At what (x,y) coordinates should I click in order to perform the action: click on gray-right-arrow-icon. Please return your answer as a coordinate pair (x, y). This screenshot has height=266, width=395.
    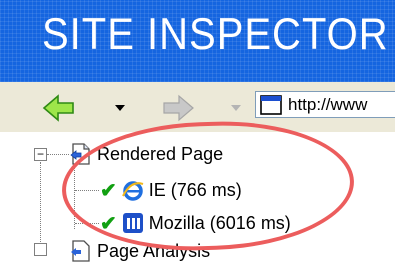
    Looking at the image, I should click on (178, 108).